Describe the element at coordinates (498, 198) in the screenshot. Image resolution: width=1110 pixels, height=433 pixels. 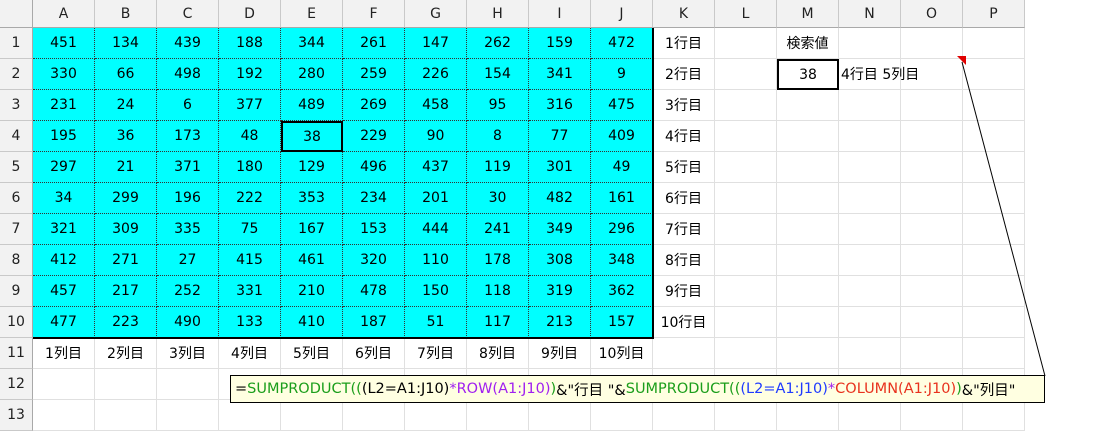
I see `cell-H6: 30` at that location.